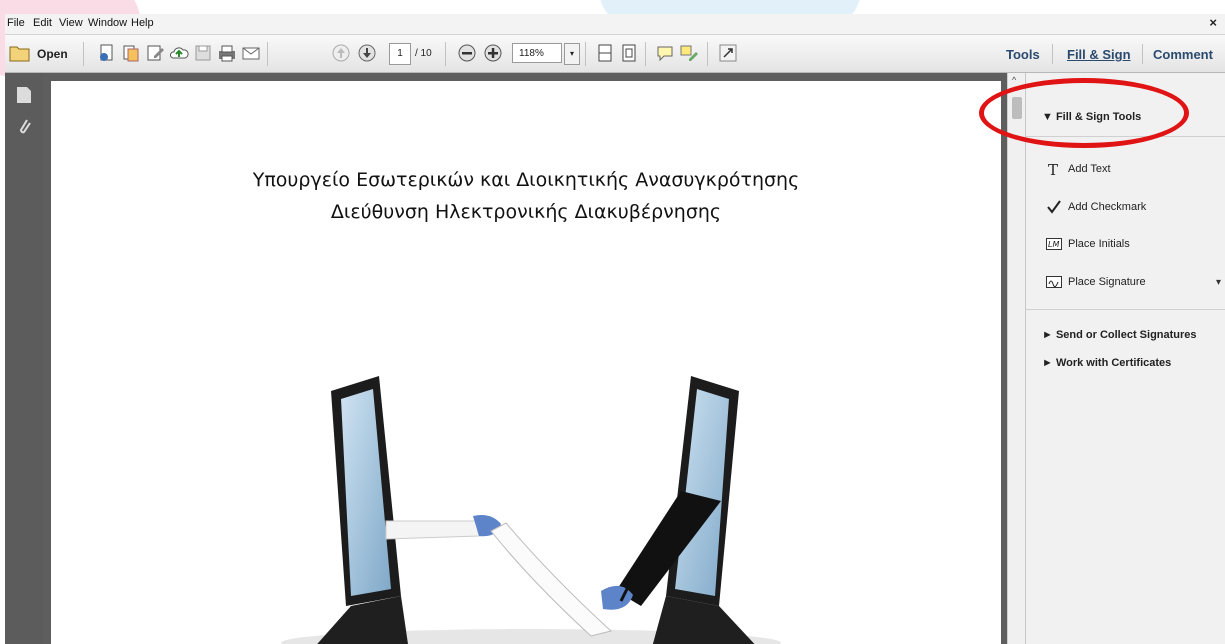  What do you see at coordinates (1107, 282) in the screenshot?
I see `place-signature-label: Place Signature` at bounding box center [1107, 282].